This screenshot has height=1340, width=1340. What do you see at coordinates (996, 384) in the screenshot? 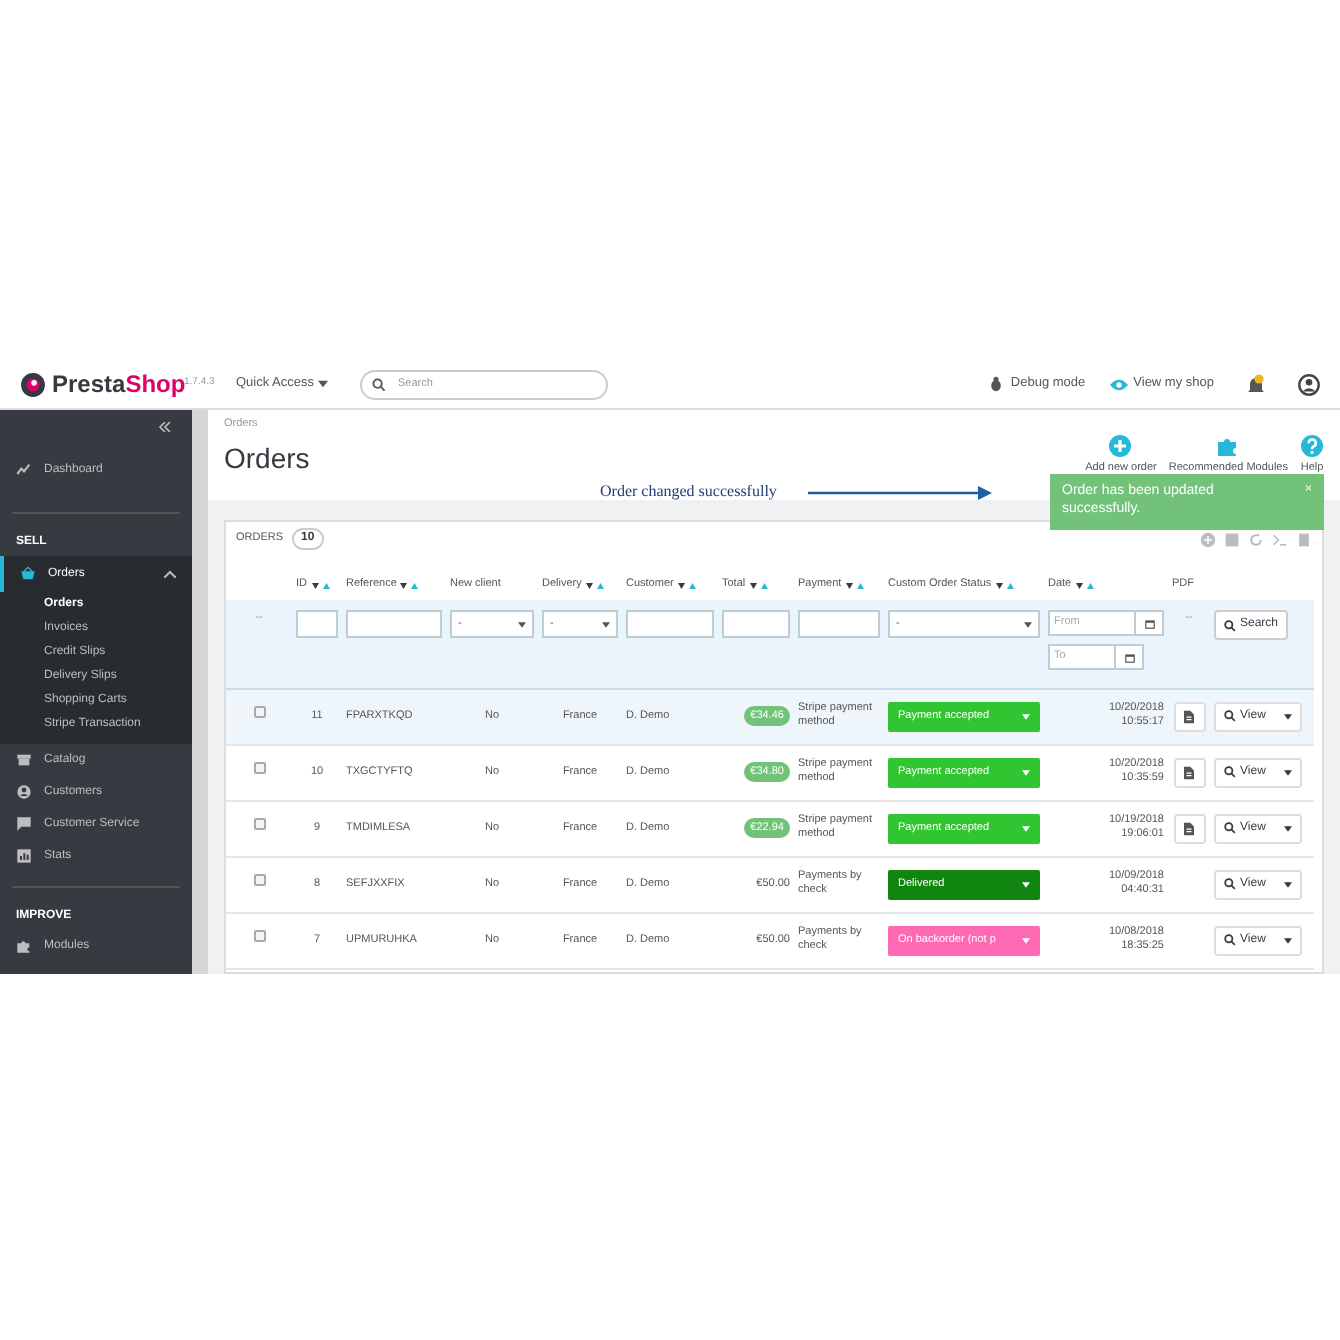
I see `bug-icon` at bounding box center [996, 384].